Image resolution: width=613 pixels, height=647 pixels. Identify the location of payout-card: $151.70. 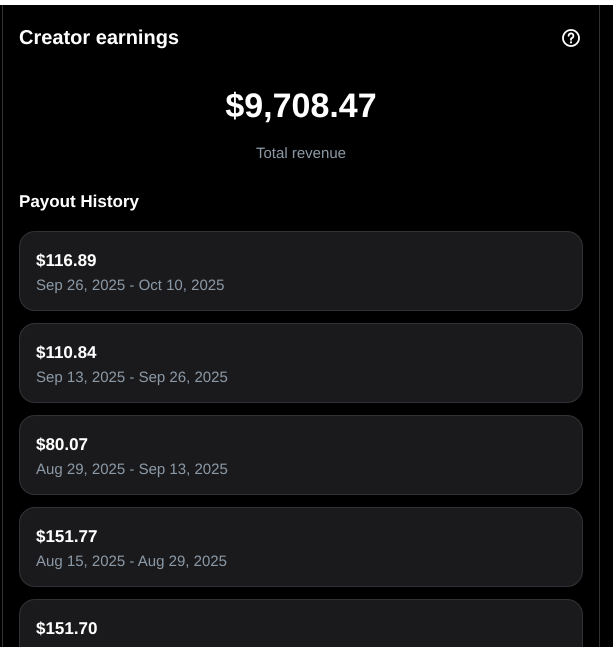
(301, 623).